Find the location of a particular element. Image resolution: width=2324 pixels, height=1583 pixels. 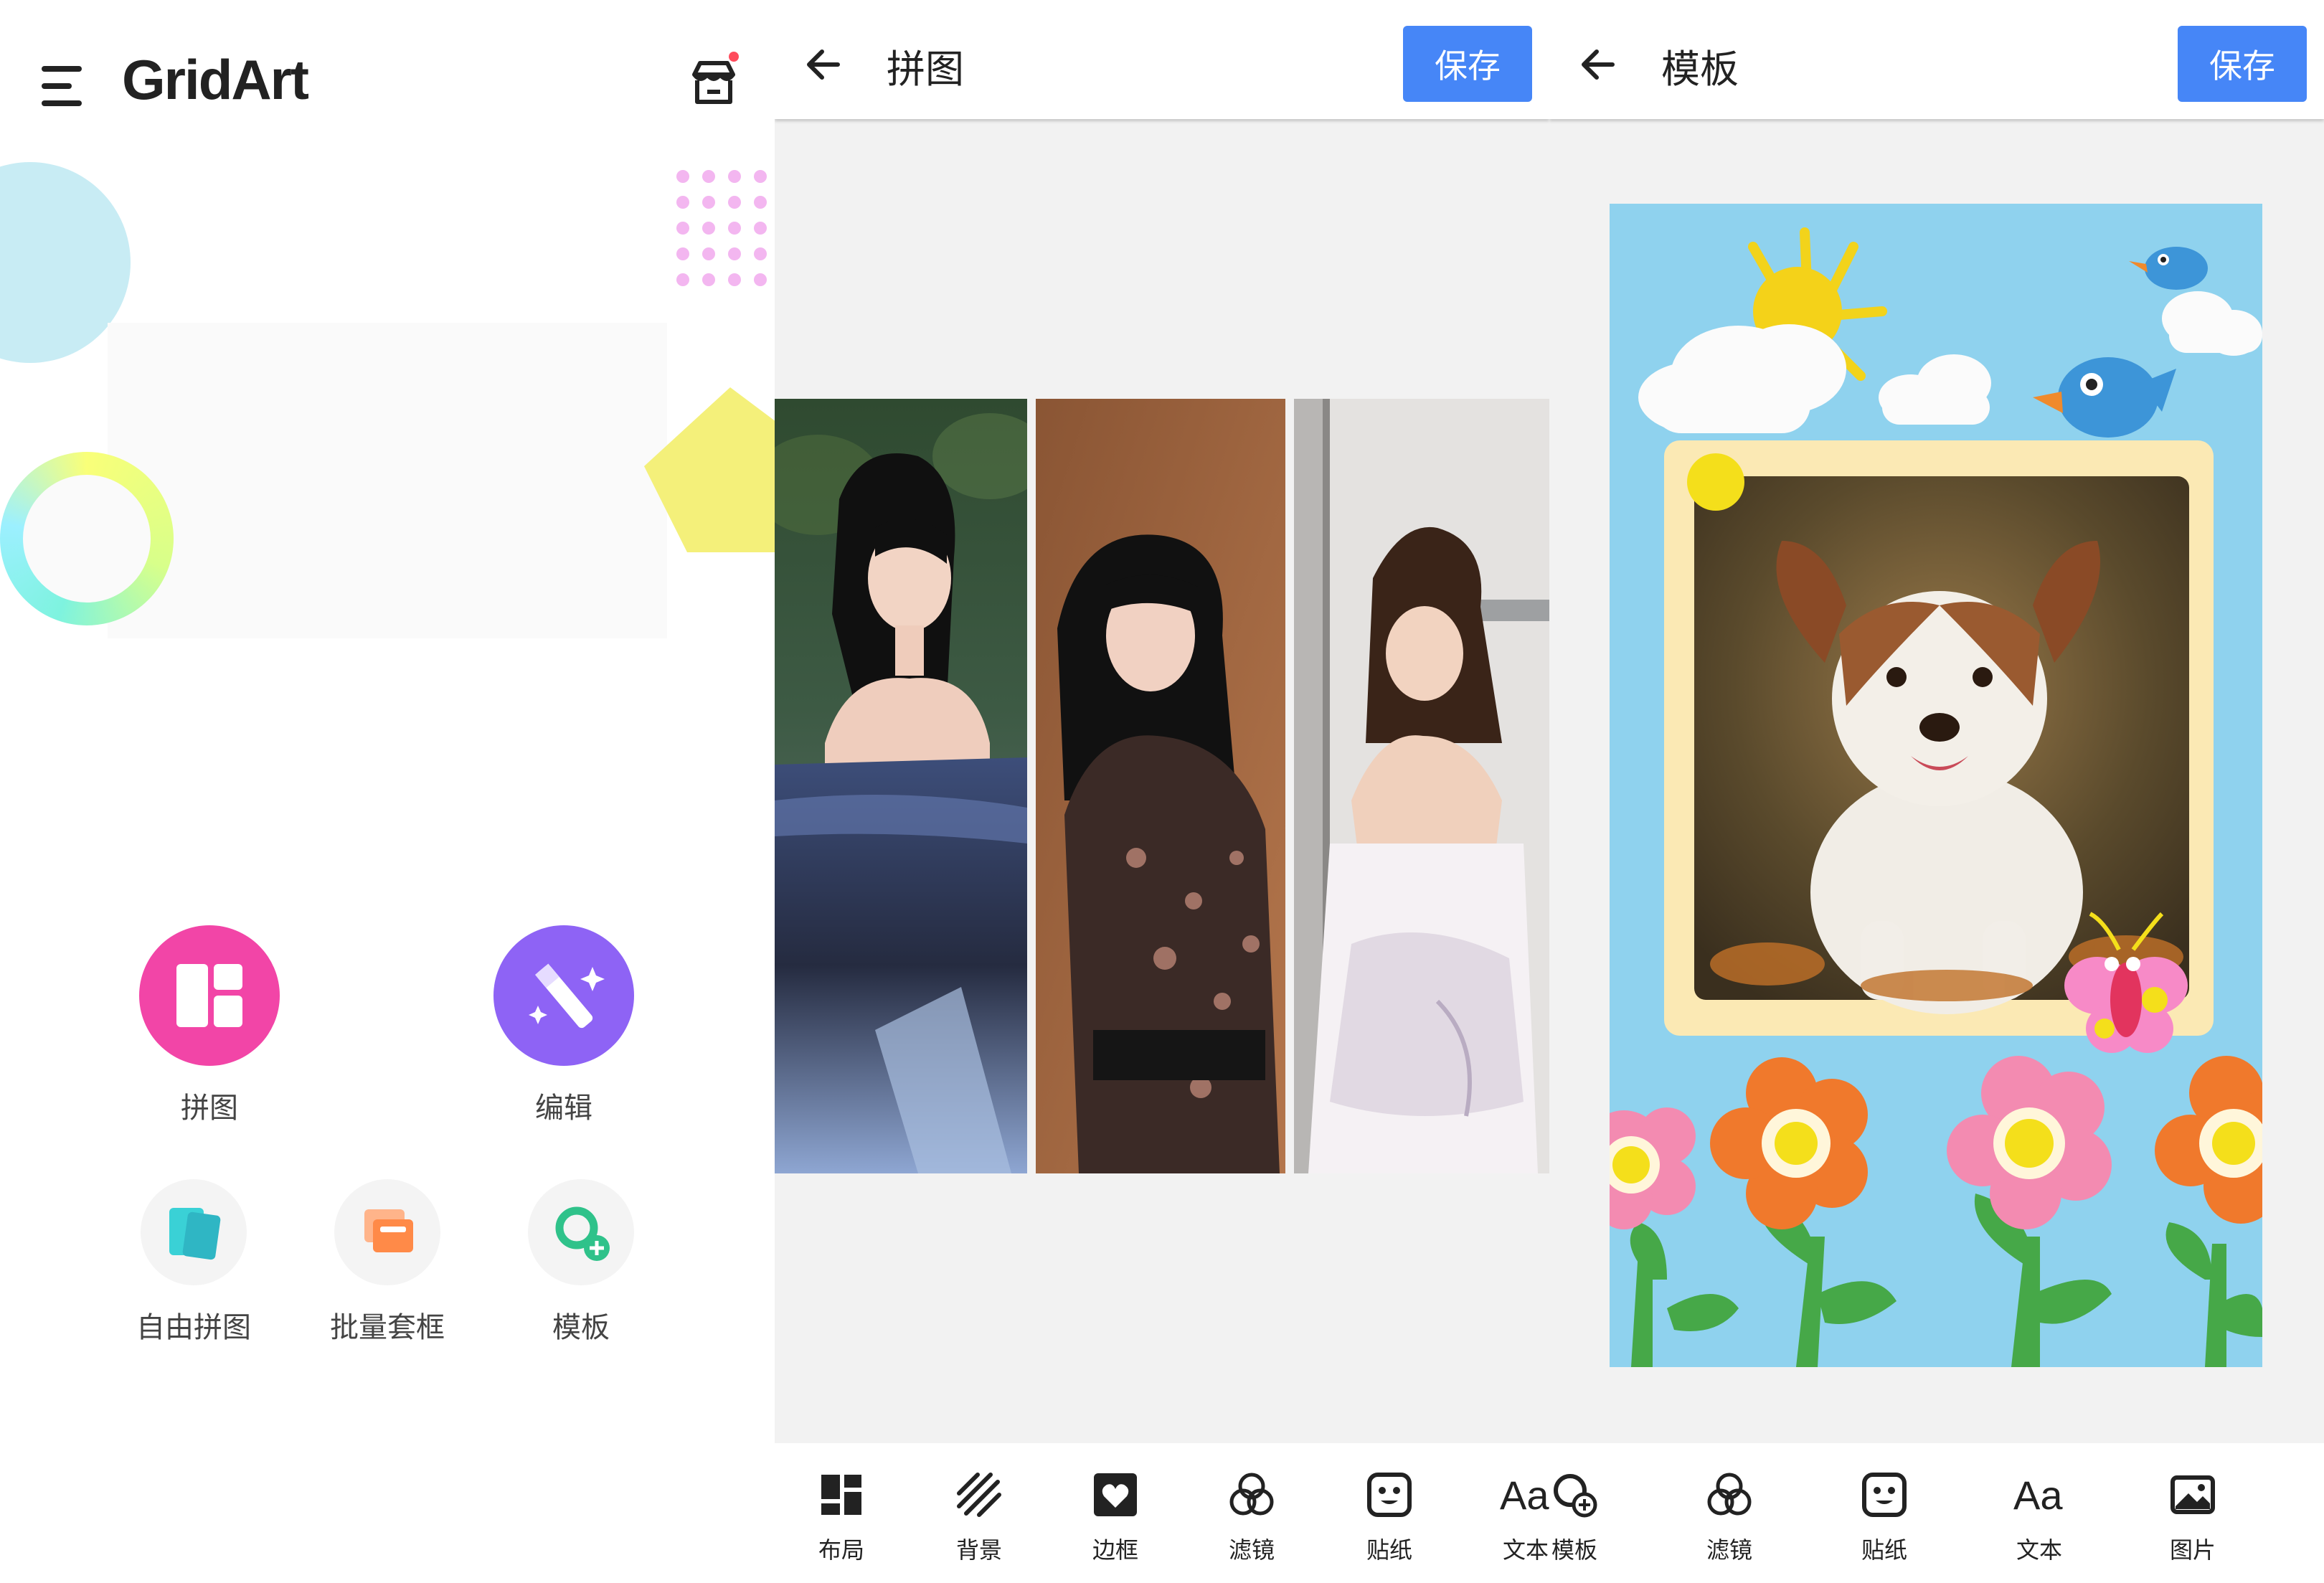

tool-background: 背景 is located at coordinates (979, 1523).